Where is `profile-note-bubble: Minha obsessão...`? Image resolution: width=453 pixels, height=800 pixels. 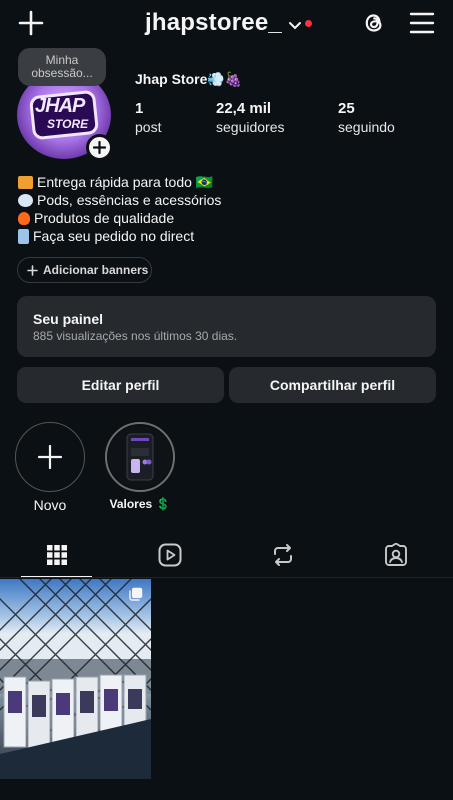
profile-note-bubble: Minha obsessão... is located at coordinates (62, 67).